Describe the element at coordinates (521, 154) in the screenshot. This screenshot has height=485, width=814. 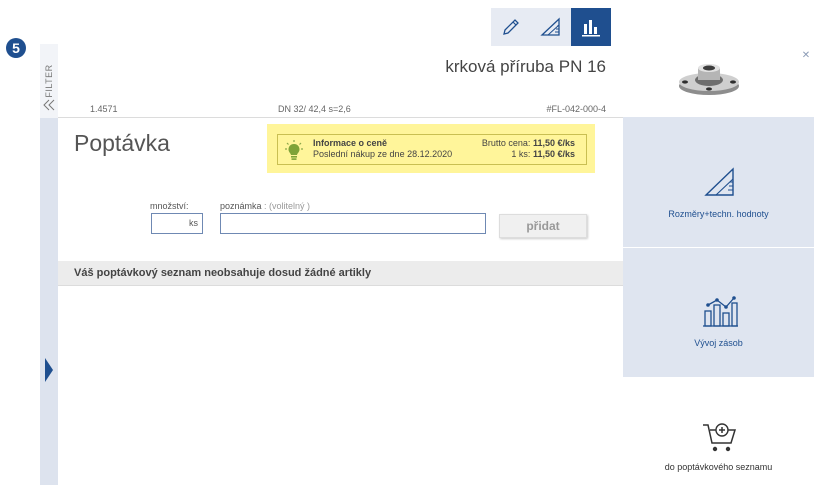
I see `price-ks-label: 1 ks:` at that location.